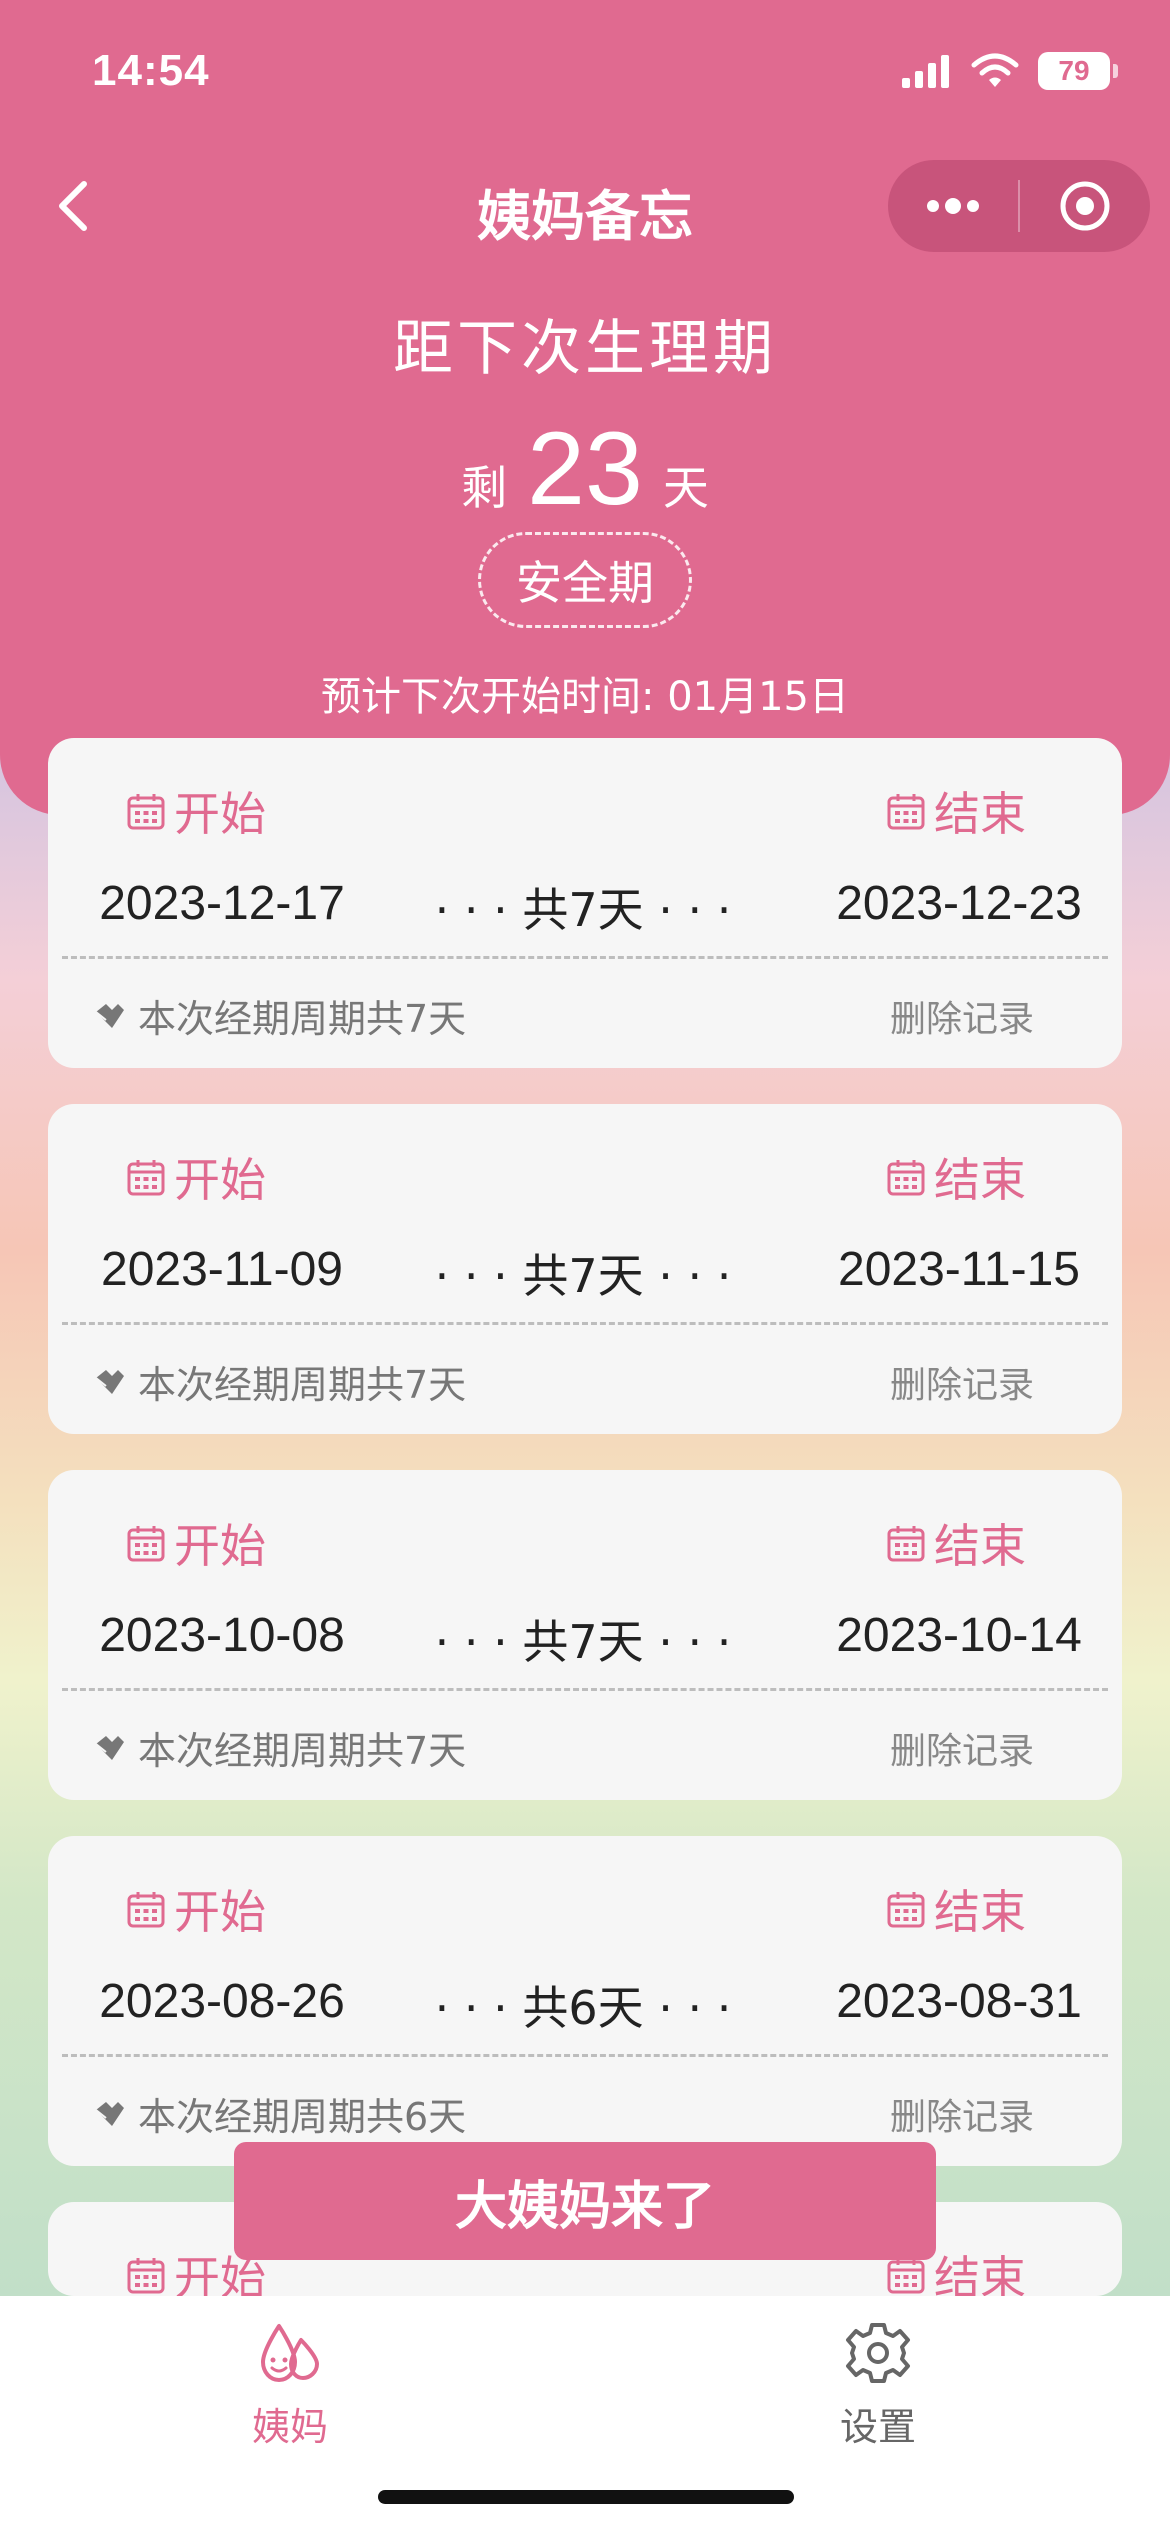  I want to click on remaining-prefix: 剩, so click(484, 488).